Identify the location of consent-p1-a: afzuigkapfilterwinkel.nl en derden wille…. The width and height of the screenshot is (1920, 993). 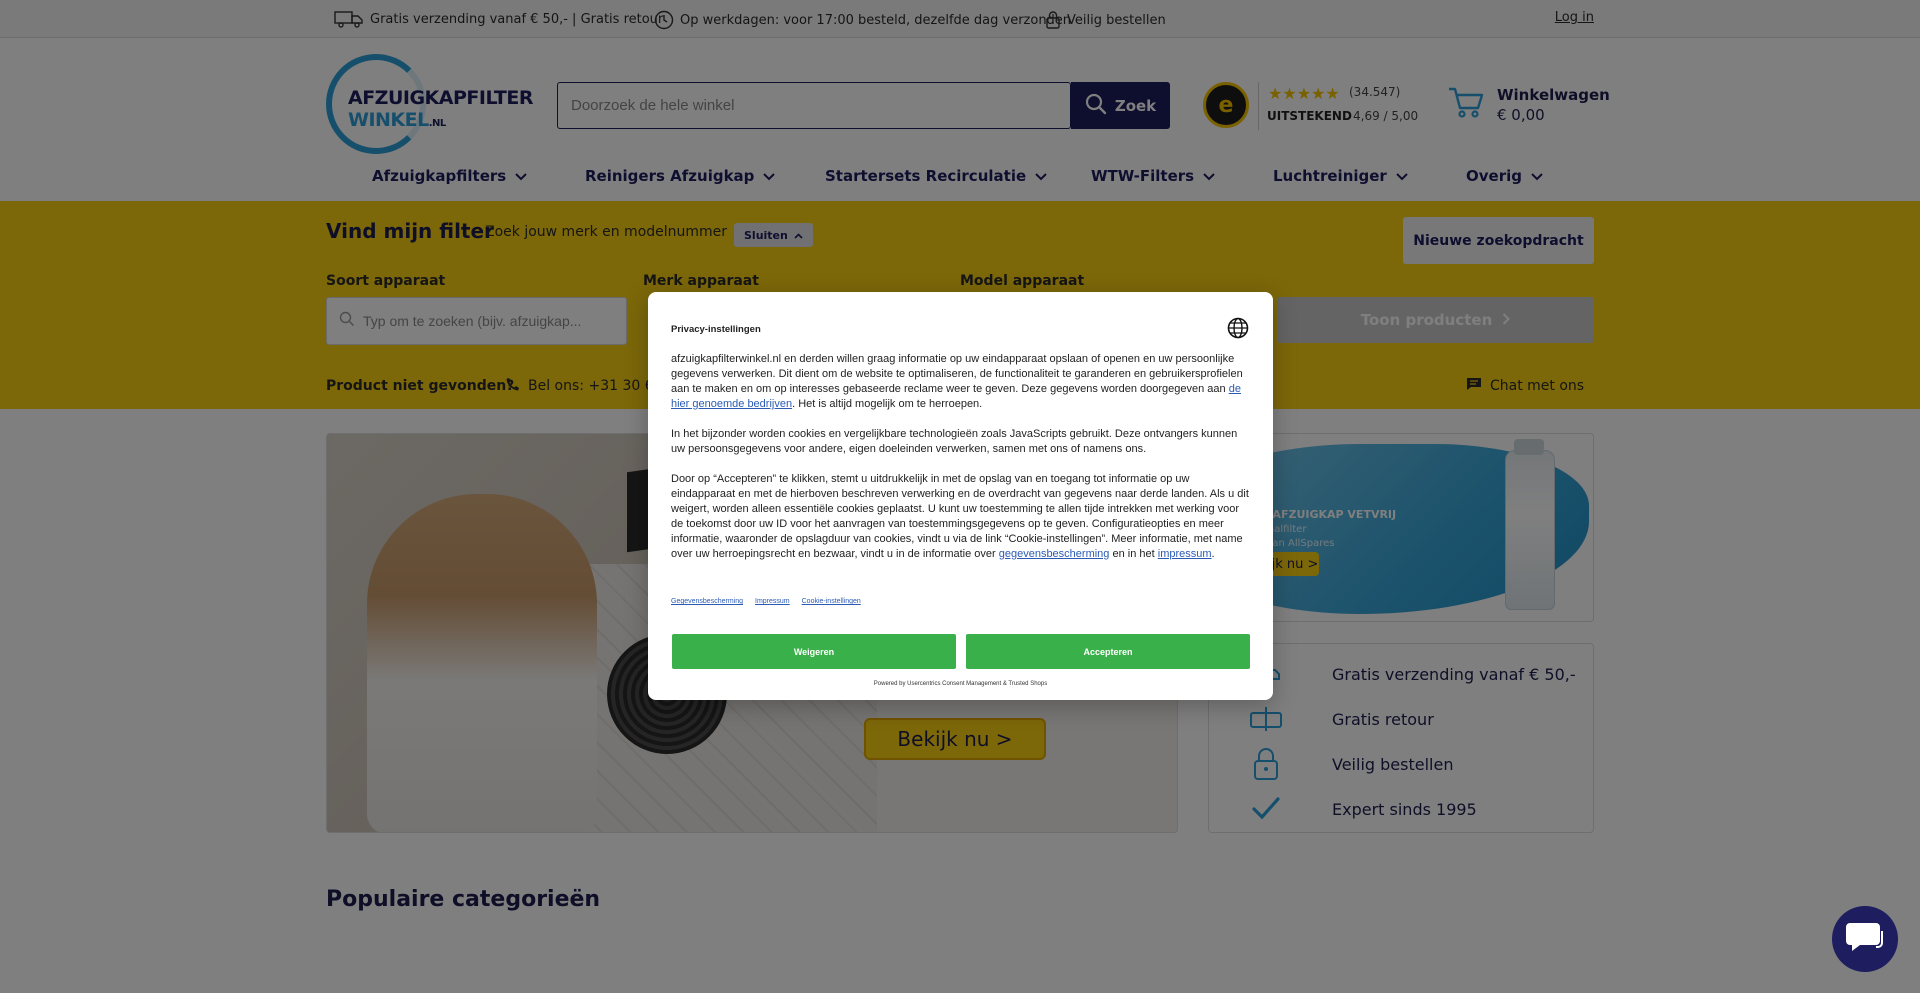
(957, 374).